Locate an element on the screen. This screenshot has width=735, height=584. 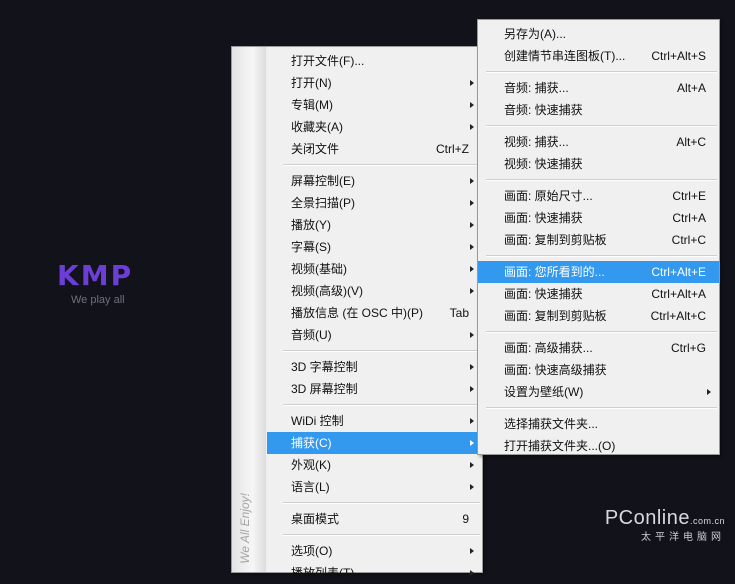
menu-item: 捕获(C) is located at coordinates (374, 443).